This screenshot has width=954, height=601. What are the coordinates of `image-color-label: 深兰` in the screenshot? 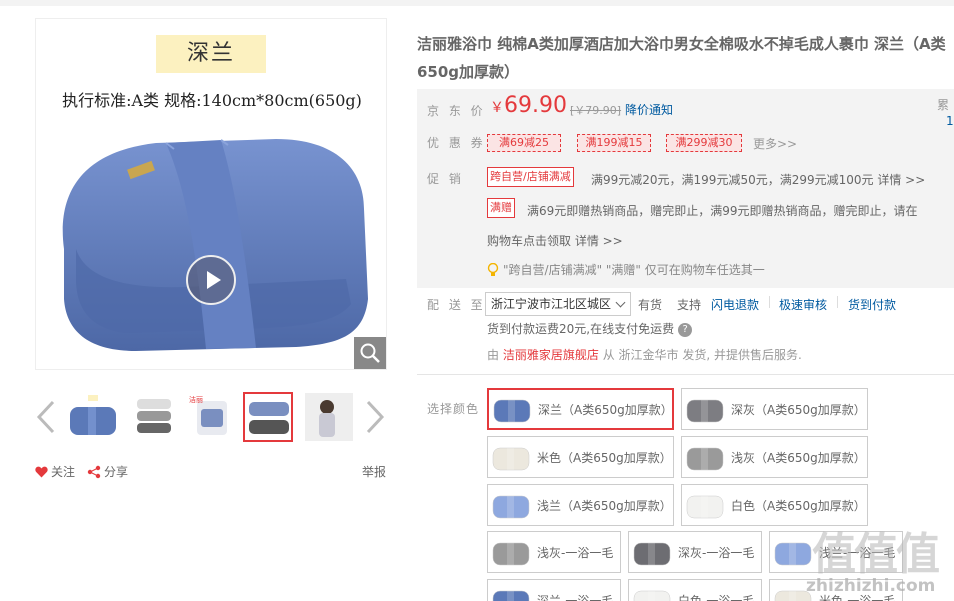 It's located at (211, 54).